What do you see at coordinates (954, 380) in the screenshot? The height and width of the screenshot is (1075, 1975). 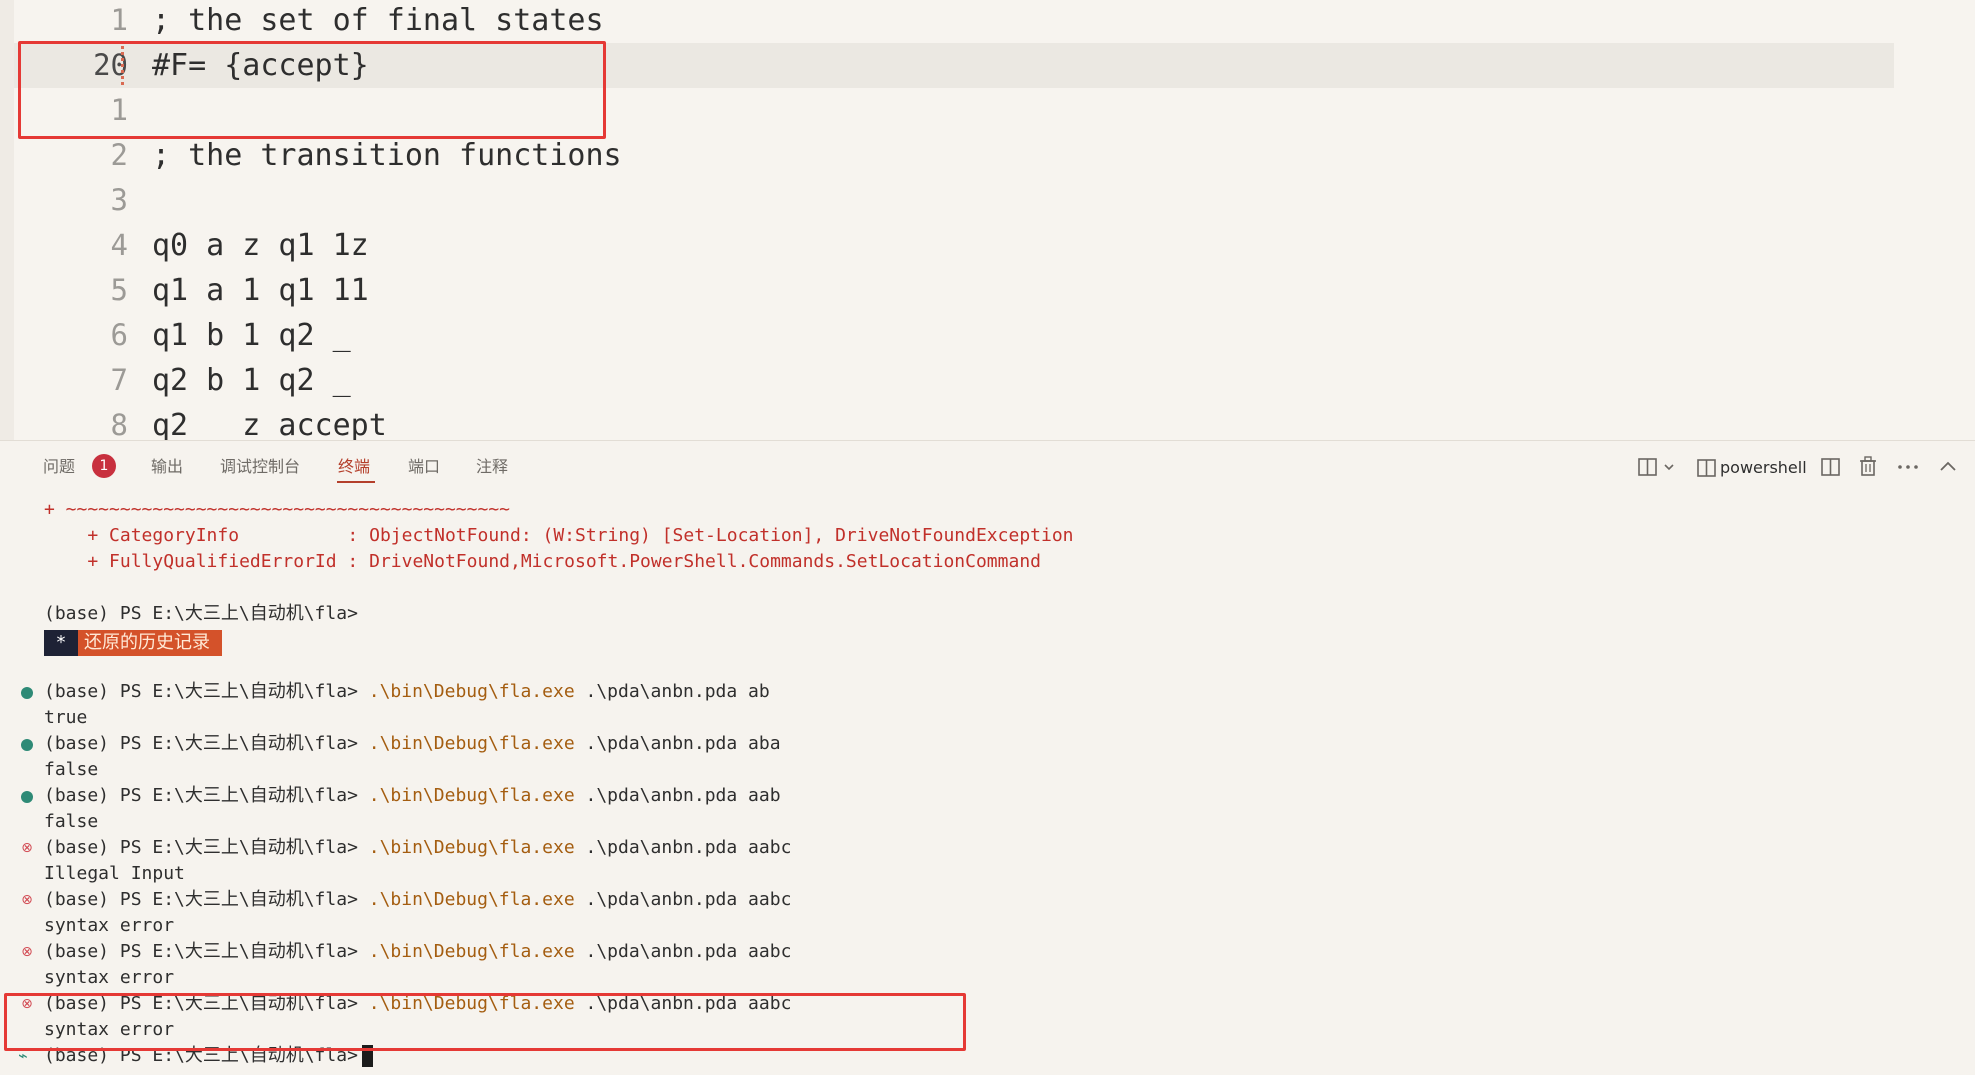 I see `code-line: 7 q2 b 1 q2 _` at bounding box center [954, 380].